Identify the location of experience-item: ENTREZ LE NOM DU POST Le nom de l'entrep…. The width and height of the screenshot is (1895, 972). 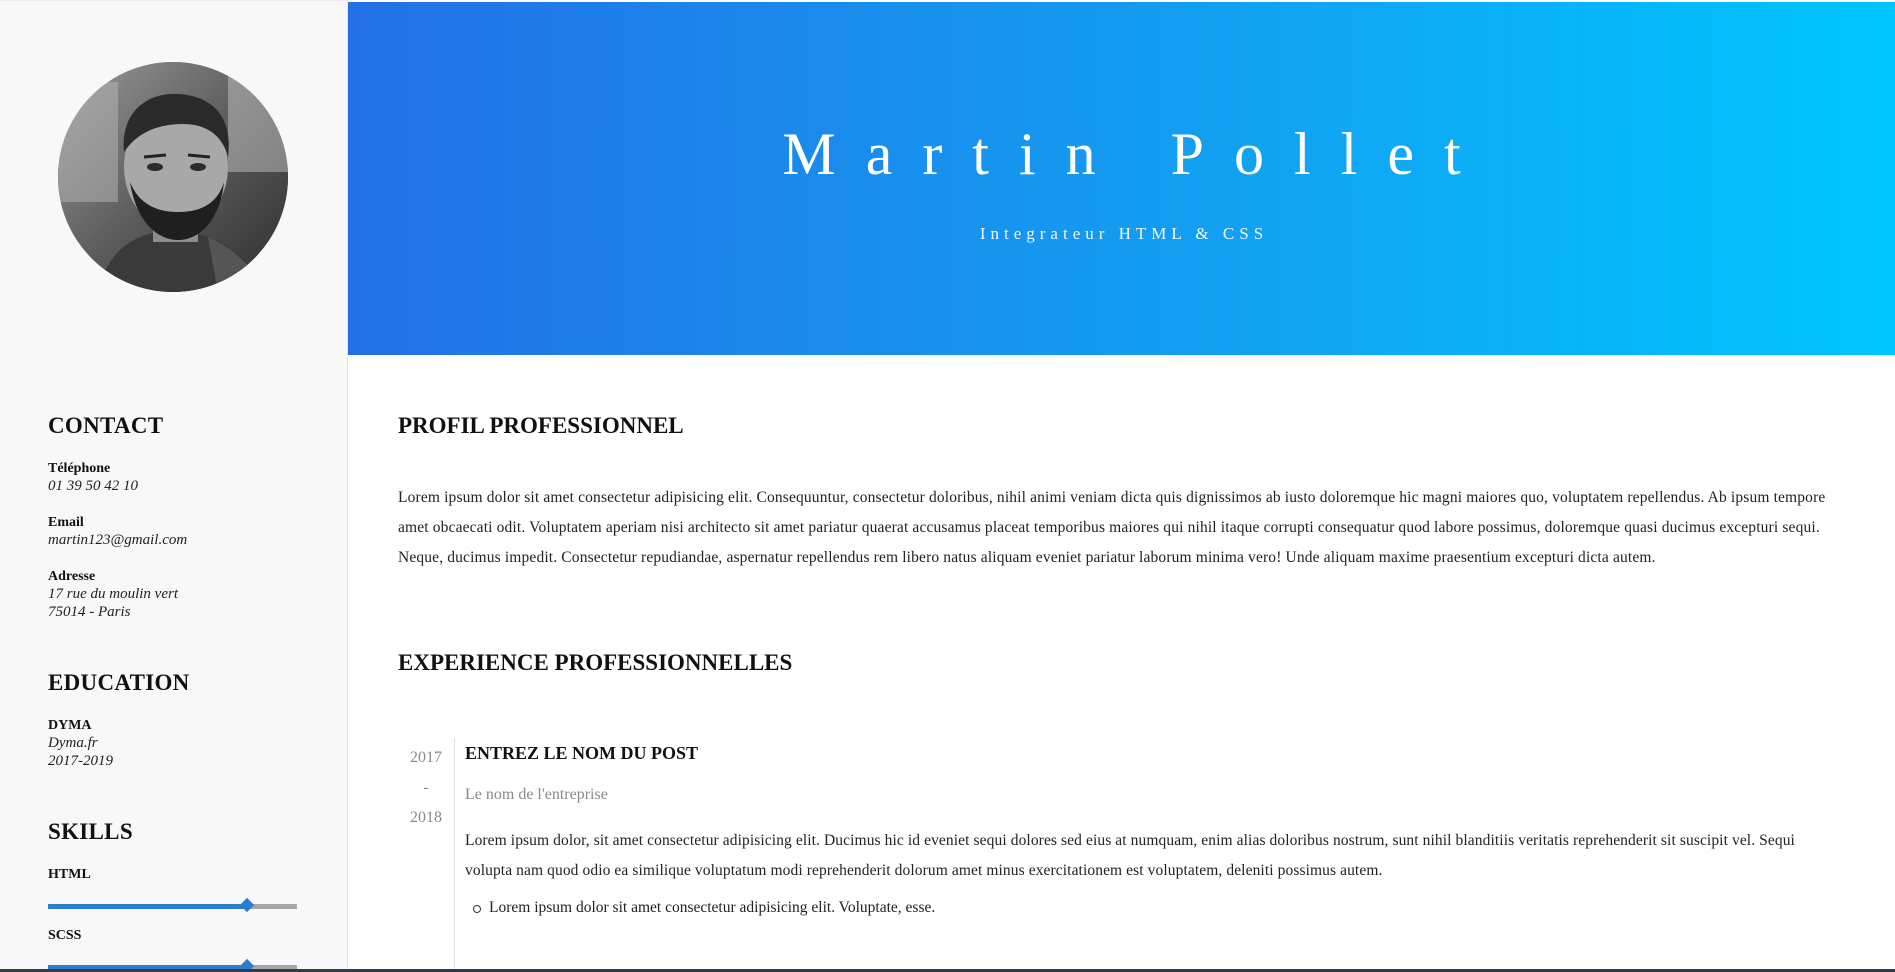
(1145, 830).